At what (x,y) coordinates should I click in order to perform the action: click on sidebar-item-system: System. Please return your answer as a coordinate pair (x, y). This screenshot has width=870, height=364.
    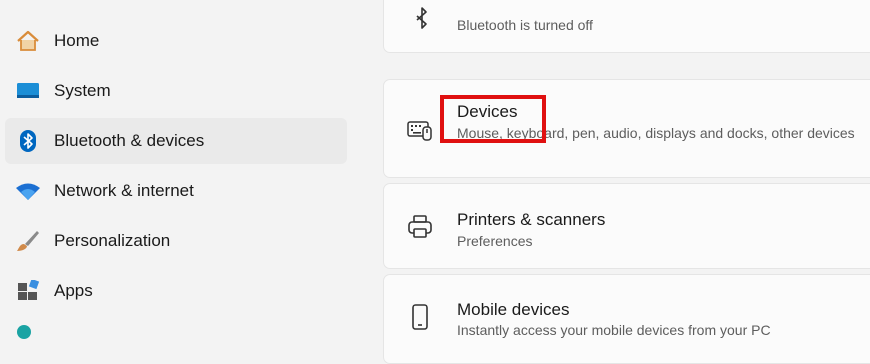
    Looking at the image, I should click on (176, 91).